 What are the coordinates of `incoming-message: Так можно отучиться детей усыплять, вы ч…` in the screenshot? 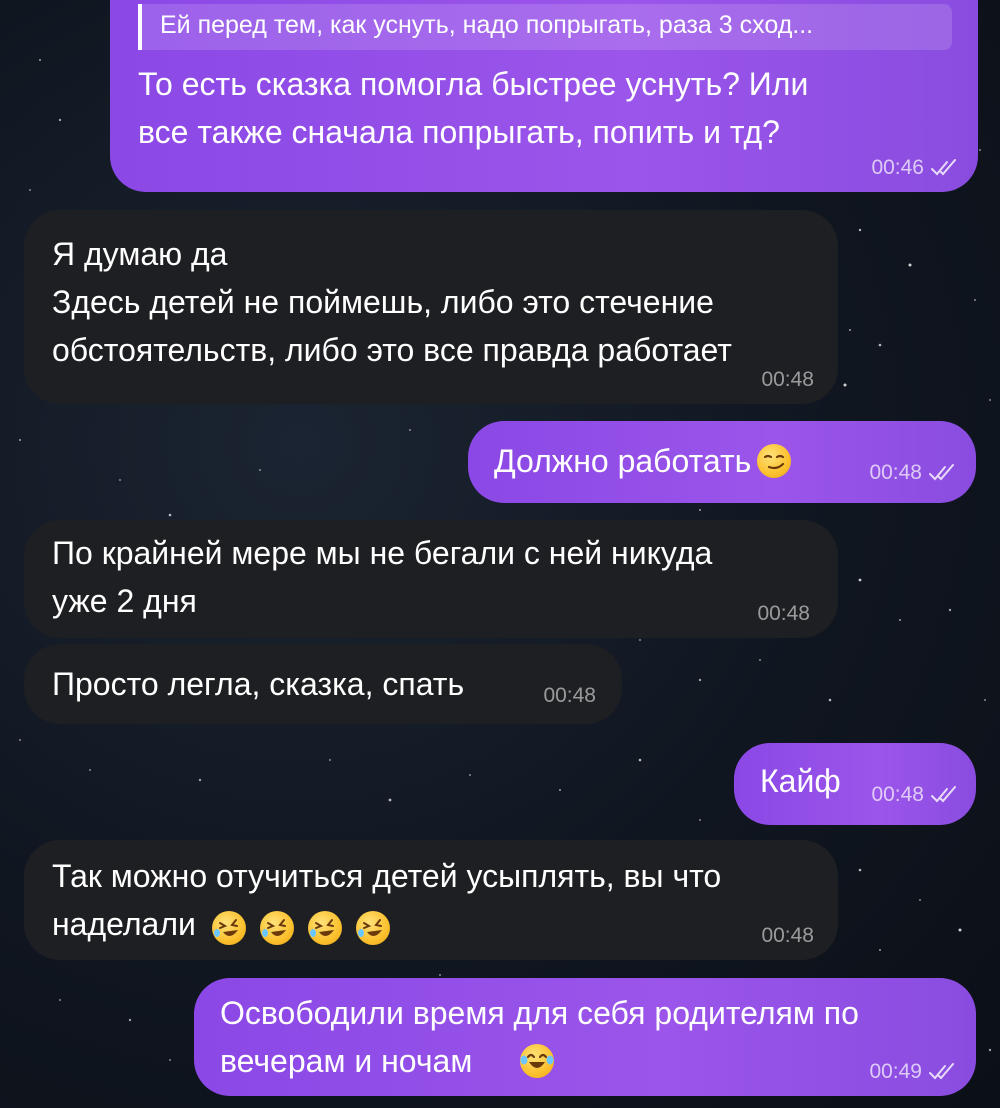 It's located at (431, 900).